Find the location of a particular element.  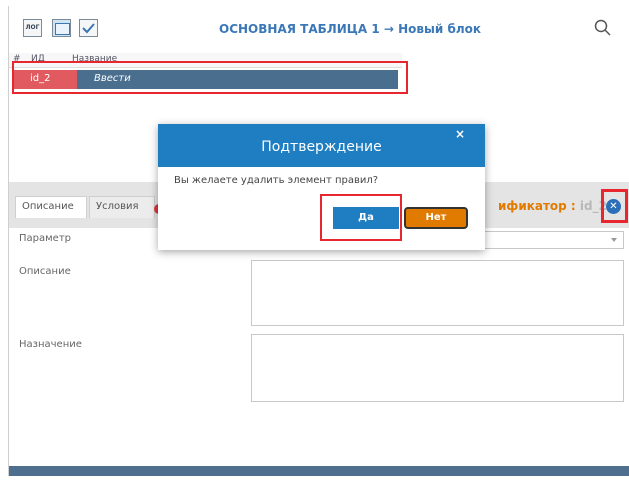

dialog-message: Вы желаете удалить элемент правил? is located at coordinates (276, 180).